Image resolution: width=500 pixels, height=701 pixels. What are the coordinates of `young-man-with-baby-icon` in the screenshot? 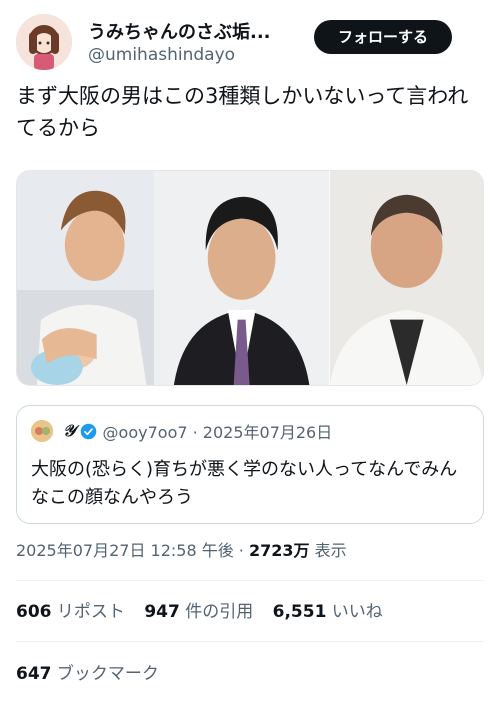 It's located at (86, 278).